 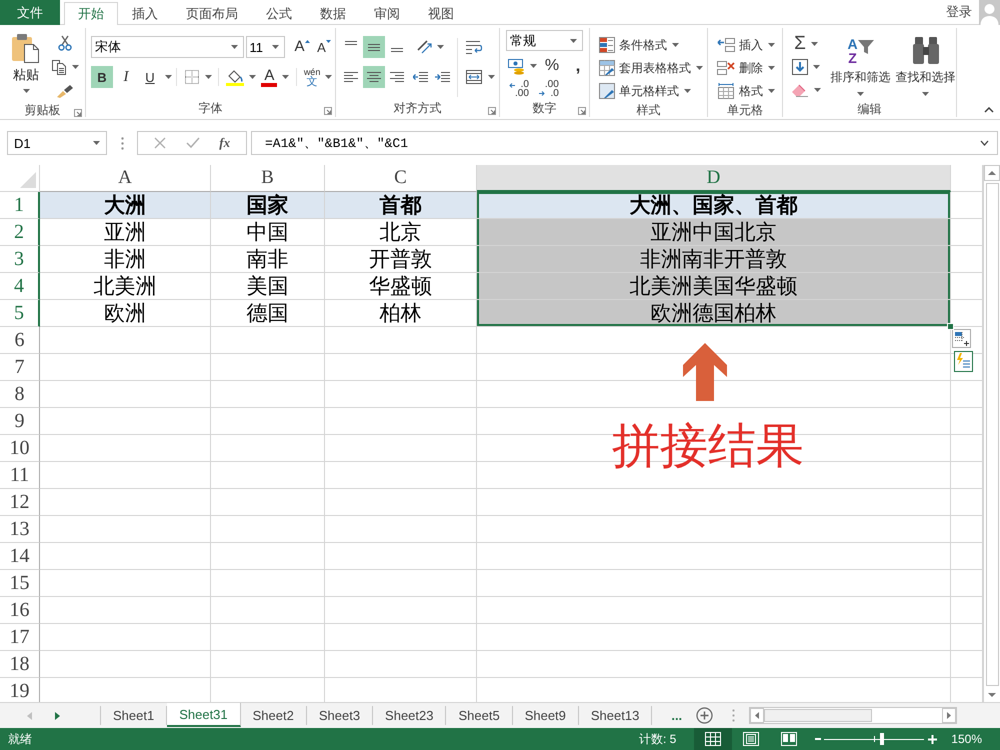 What do you see at coordinates (714, 178) in the screenshot?
I see `column-header: D` at bounding box center [714, 178].